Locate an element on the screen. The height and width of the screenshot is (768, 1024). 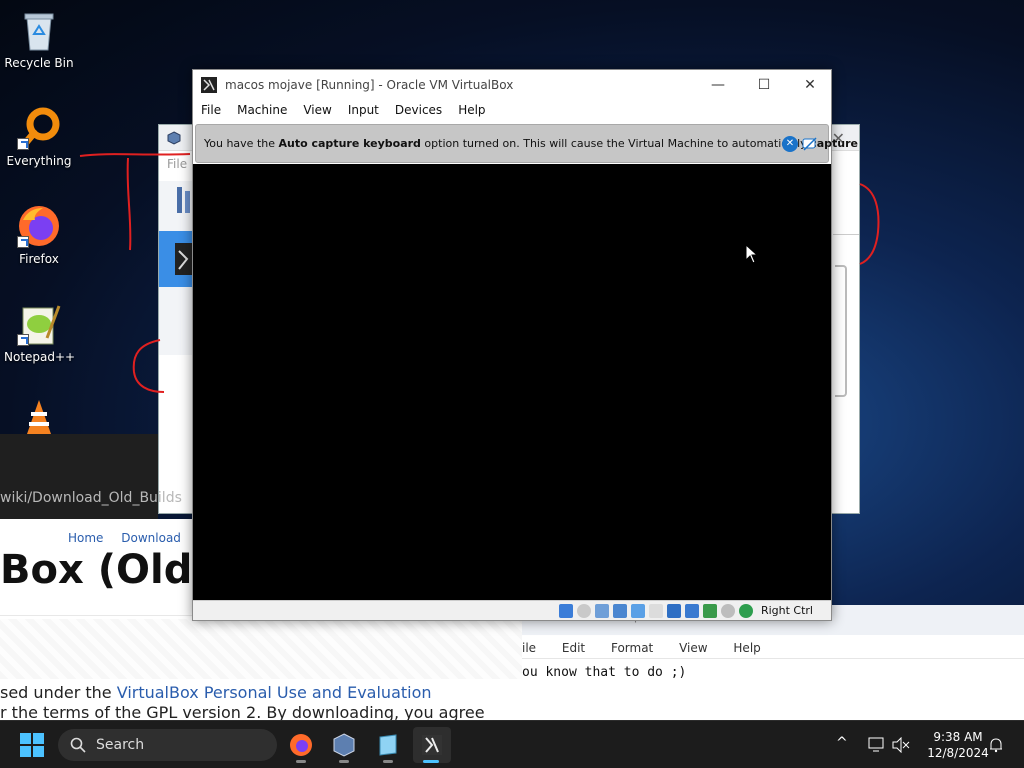
notepad-icon is located at coordinates (388, 745).